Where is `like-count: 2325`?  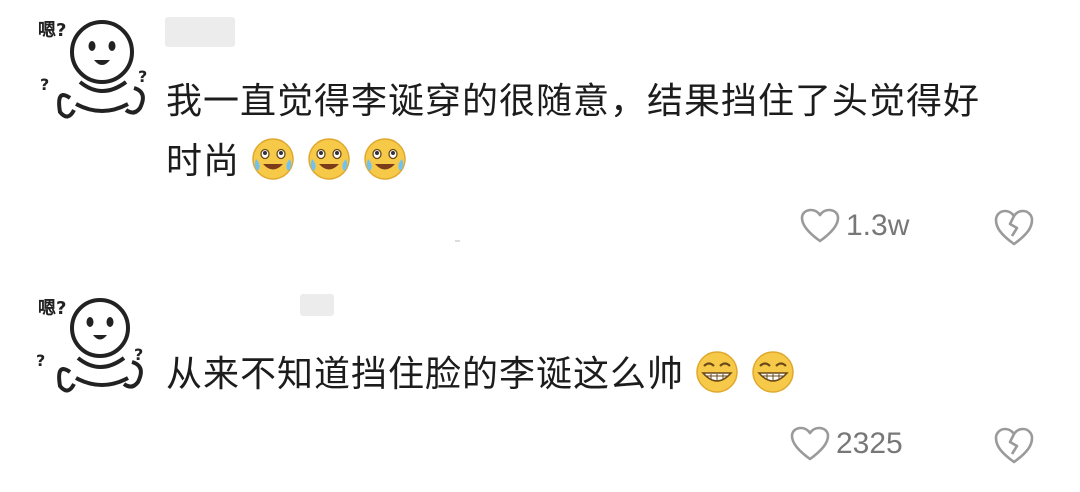 like-count: 2325 is located at coordinates (869, 443).